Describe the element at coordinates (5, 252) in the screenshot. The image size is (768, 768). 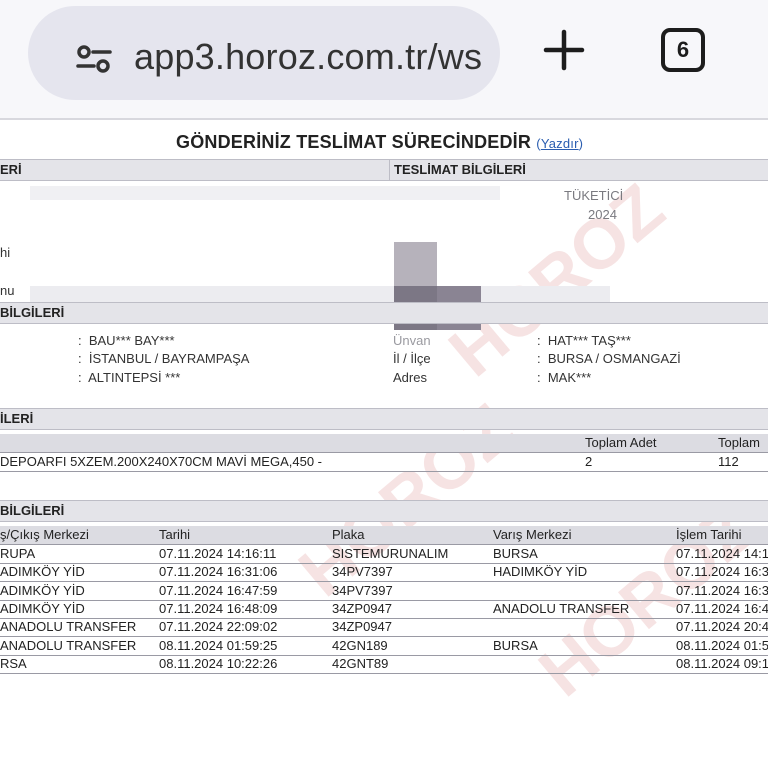
I see `left-label-partial: hi` at that location.